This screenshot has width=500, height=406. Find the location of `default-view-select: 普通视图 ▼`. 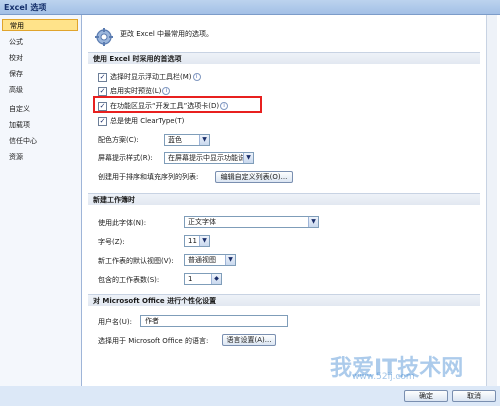

default-view-select: 普通视图 ▼ is located at coordinates (210, 260).